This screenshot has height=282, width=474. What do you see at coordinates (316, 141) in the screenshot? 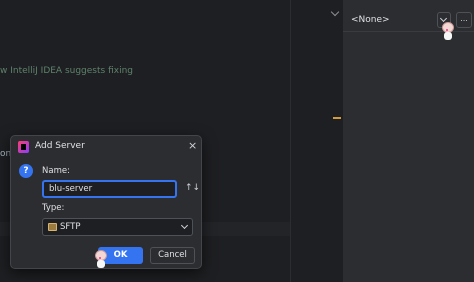
I see `editor-scrollbar-gutter` at bounding box center [316, 141].